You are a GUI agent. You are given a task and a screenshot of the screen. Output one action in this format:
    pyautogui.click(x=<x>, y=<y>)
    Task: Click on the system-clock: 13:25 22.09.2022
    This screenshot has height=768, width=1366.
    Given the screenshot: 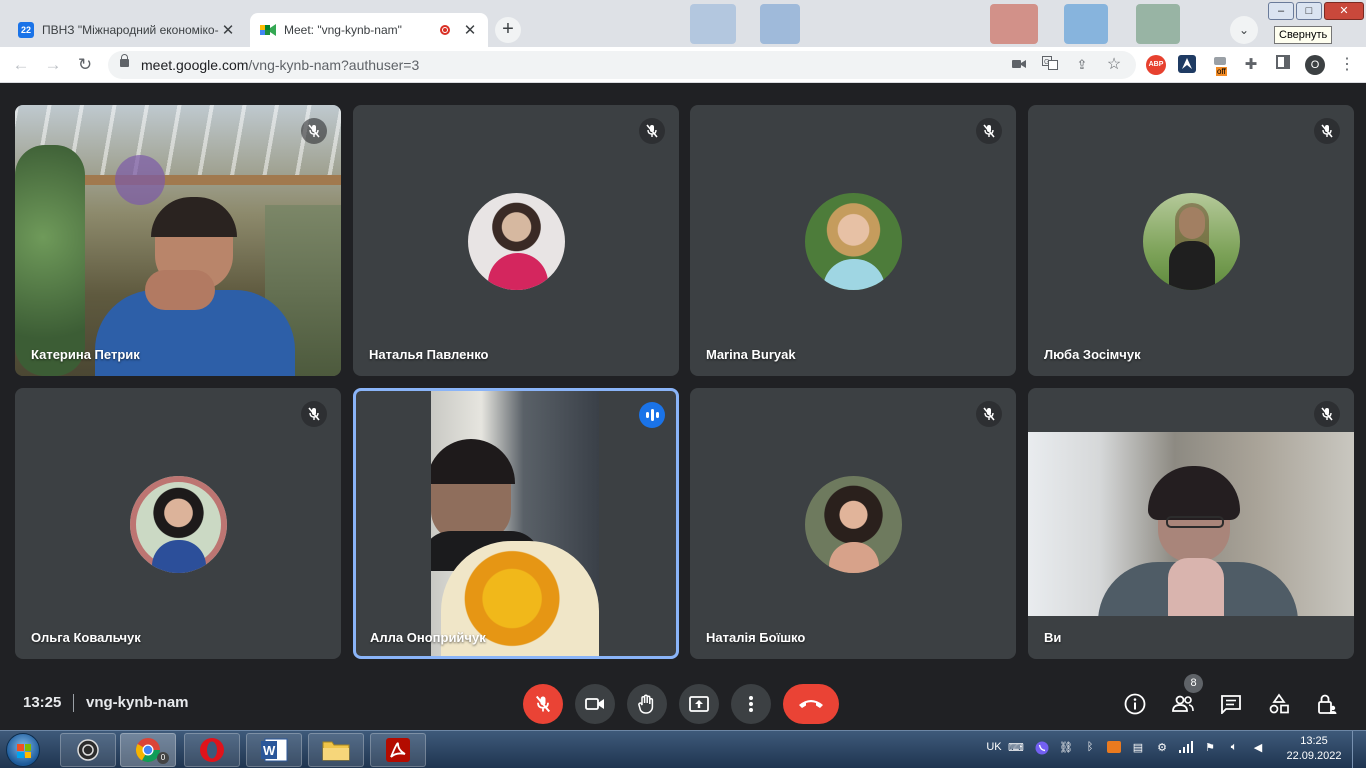 What is the action you would take?
    pyautogui.click(x=1314, y=749)
    